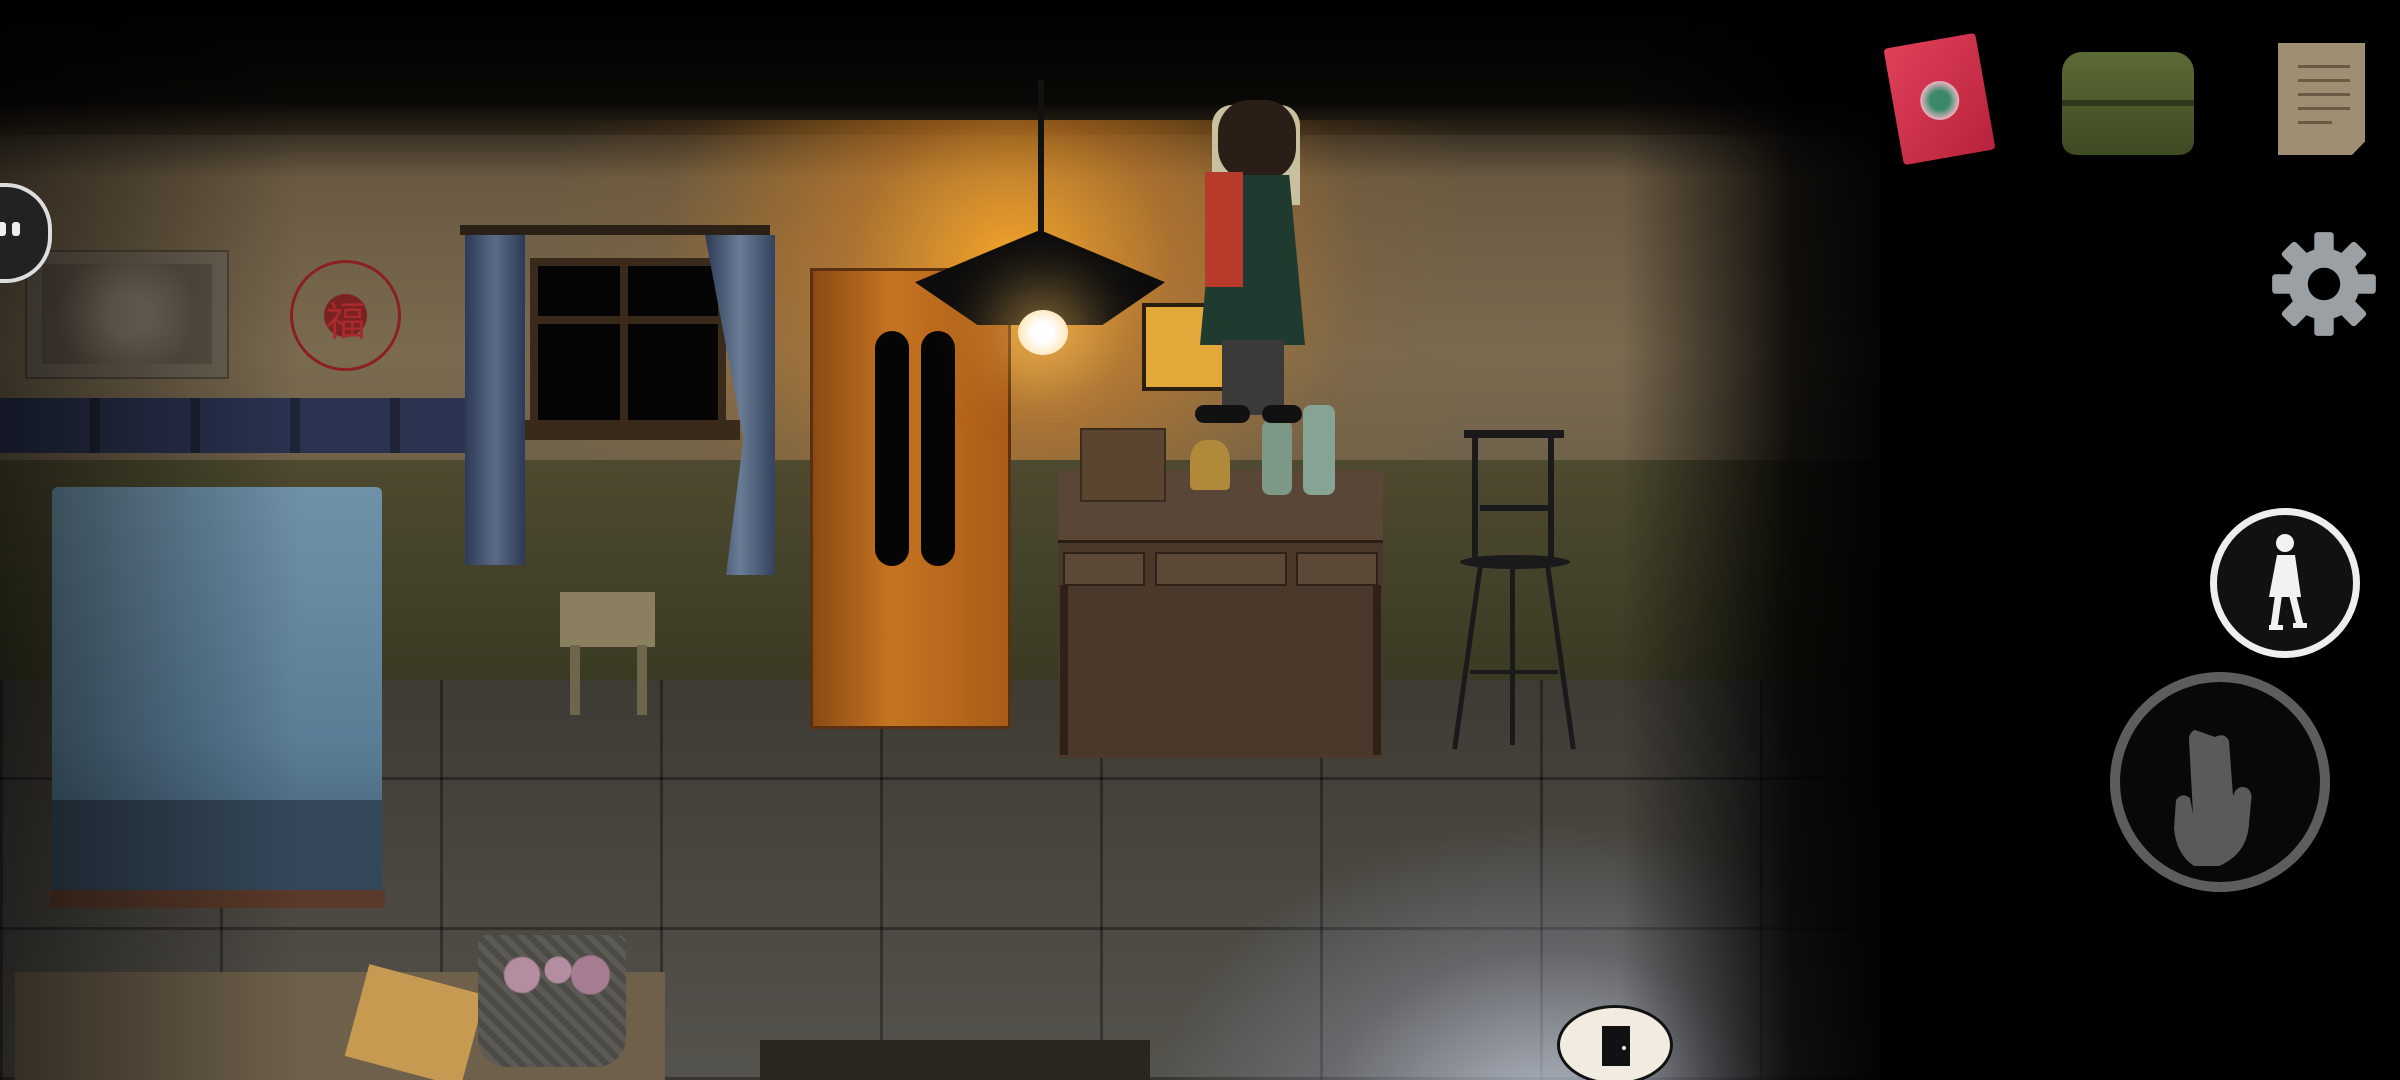 The image size is (2400, 1080). Describe the element at coordinates (1104, 569) in the screenshot. I see `desk-drawer-left` at that location.